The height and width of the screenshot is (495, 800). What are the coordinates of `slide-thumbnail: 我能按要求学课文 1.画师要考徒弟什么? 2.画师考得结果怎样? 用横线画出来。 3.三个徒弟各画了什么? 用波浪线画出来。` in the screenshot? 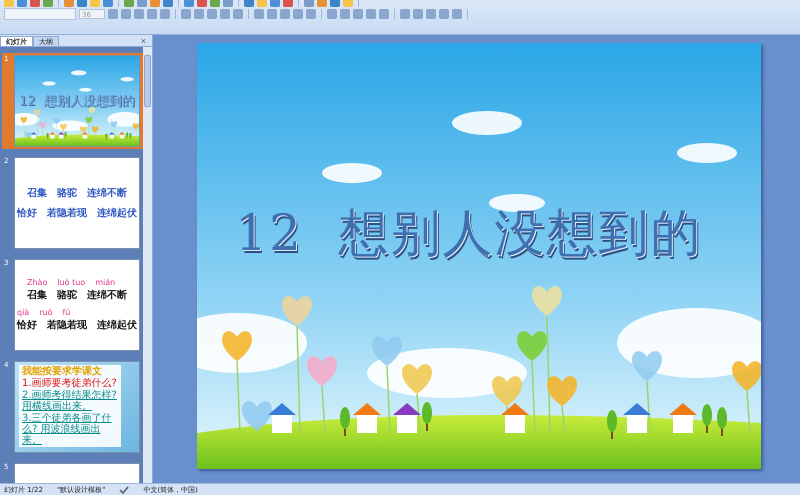 It's located at (77, 407).